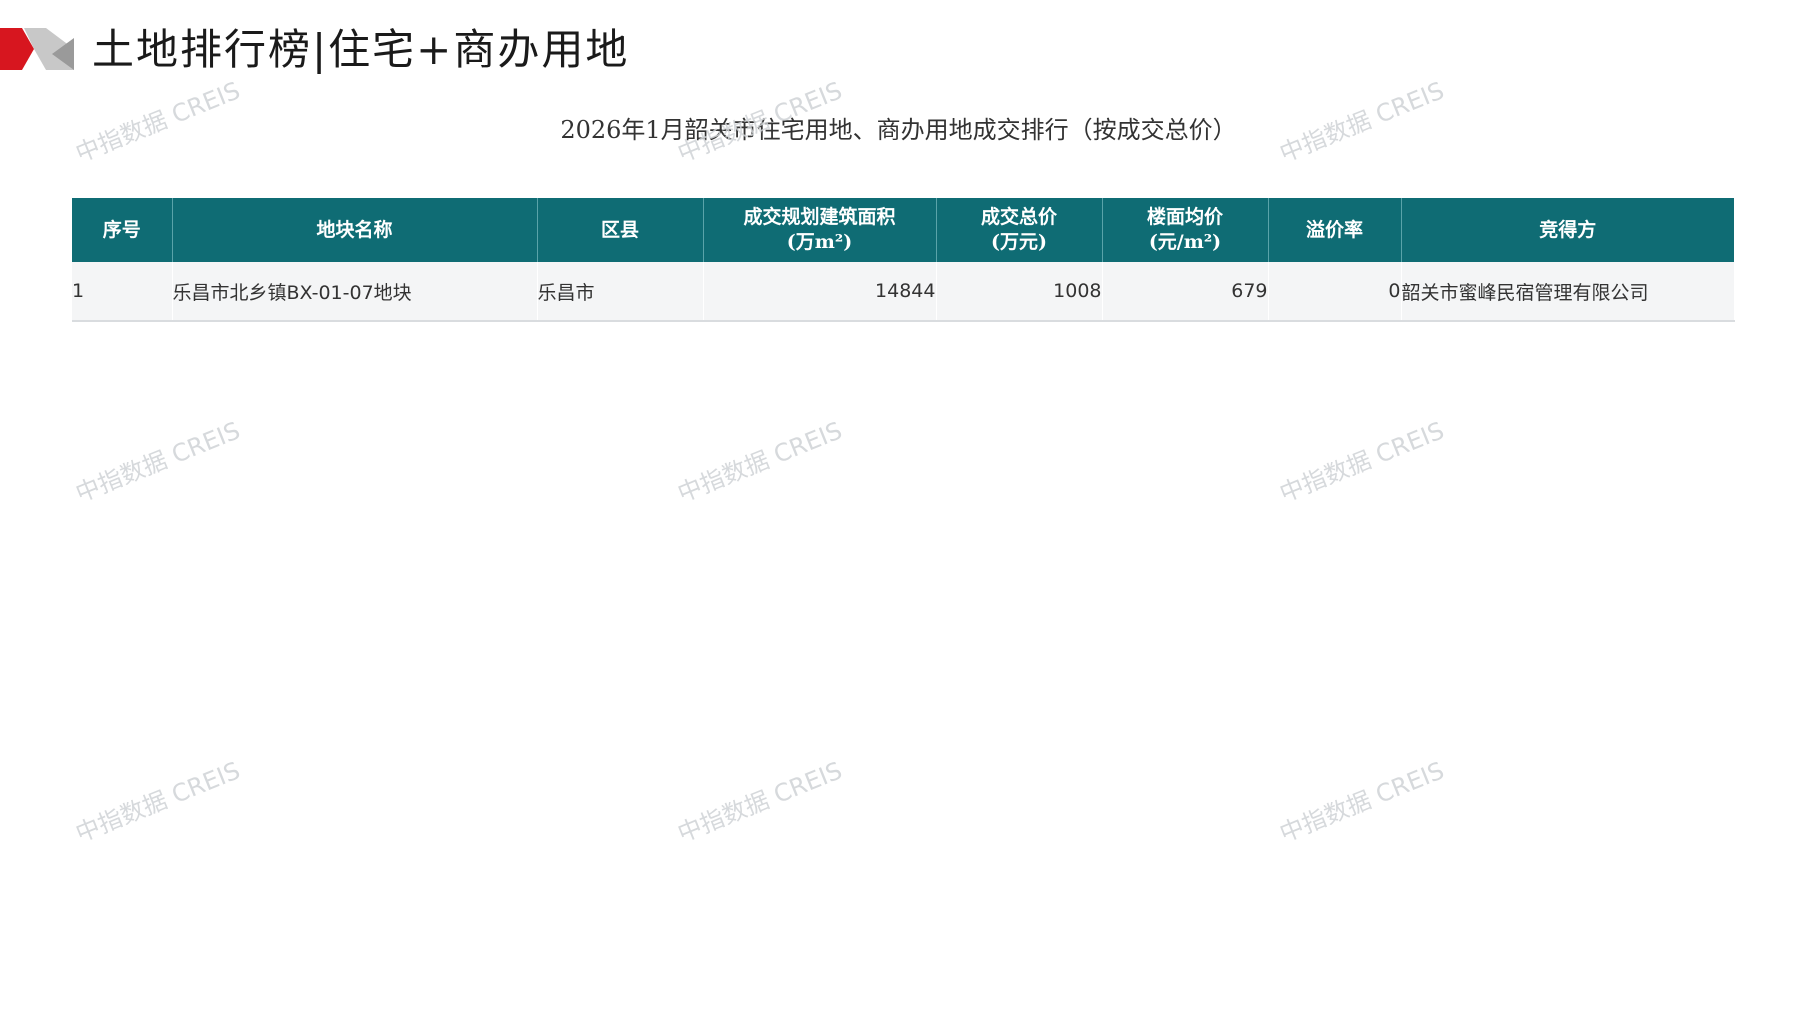 The image size is (1797, 1010). Describe the element at coordinates (1185, 230) in the screenshot. I see `col-header-unit-price: 楼面均价 (元/m²)` at that location.